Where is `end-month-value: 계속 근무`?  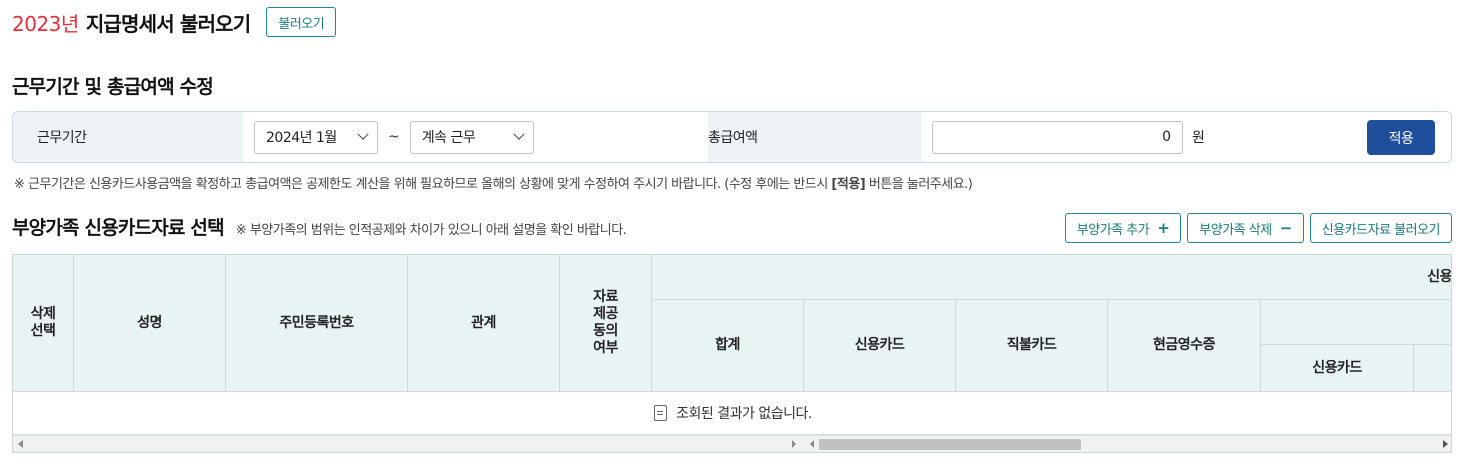
end-month-value: 계속 근무 is located at coordinates (448, 138).